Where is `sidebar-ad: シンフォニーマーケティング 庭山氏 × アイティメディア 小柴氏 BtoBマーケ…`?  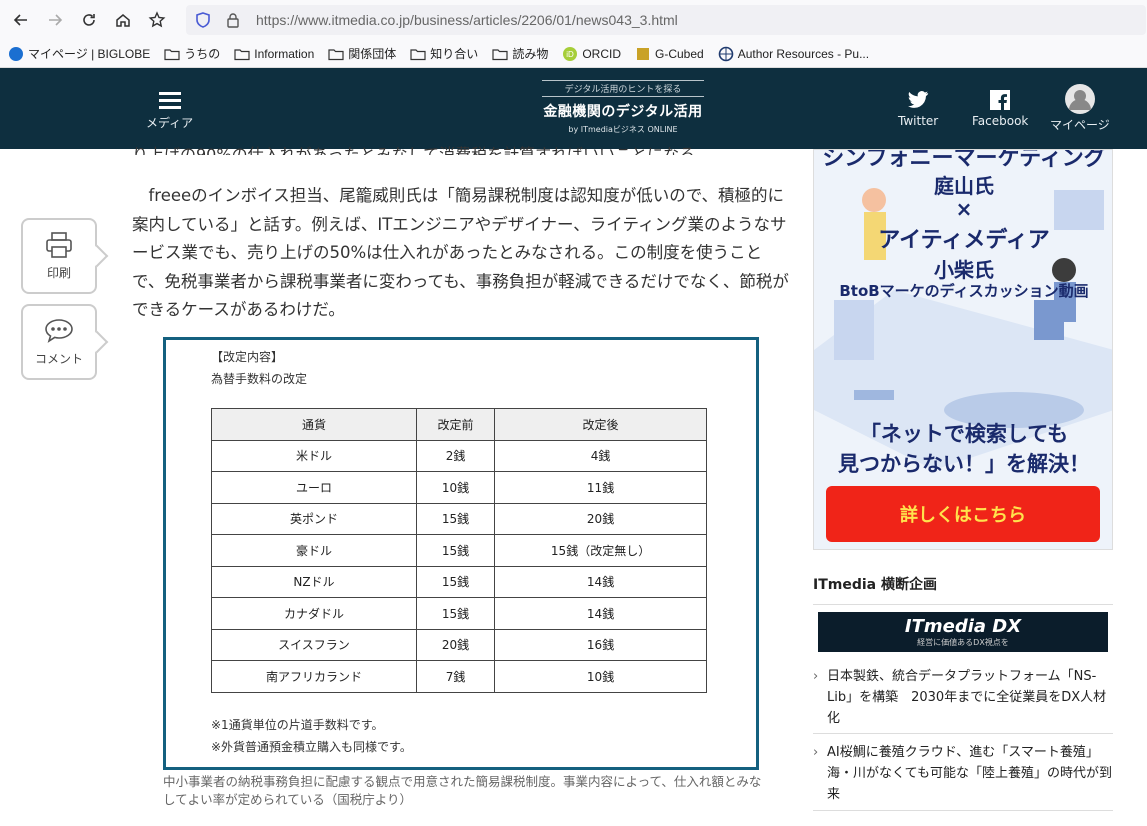
sidebar-ad: シンフォニーマーケティング 庭山氏 × アイティメディア 小柴氏 BtoBマーケ… is located at coordinates (963, 349).